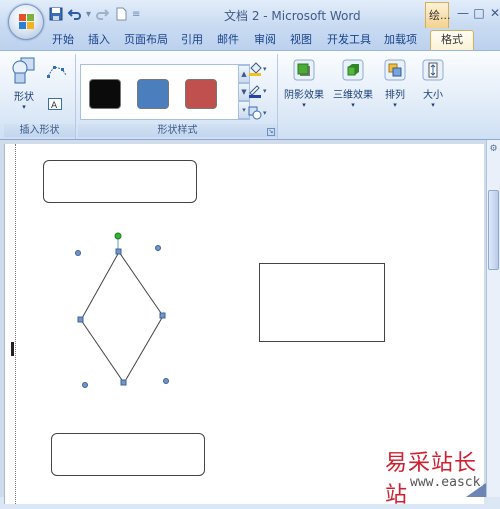 The image size is (500, 509). What do you see at coordinates (63, 41) in the screenshot?
I see `tab-home: 开始` at bounding box center [63, 41].